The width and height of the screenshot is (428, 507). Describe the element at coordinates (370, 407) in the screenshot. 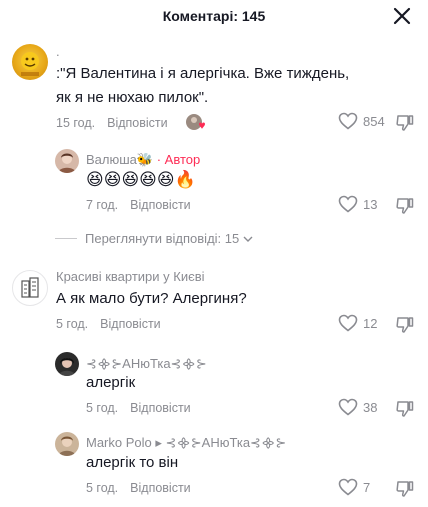

I see `like-count: 38` at that location.